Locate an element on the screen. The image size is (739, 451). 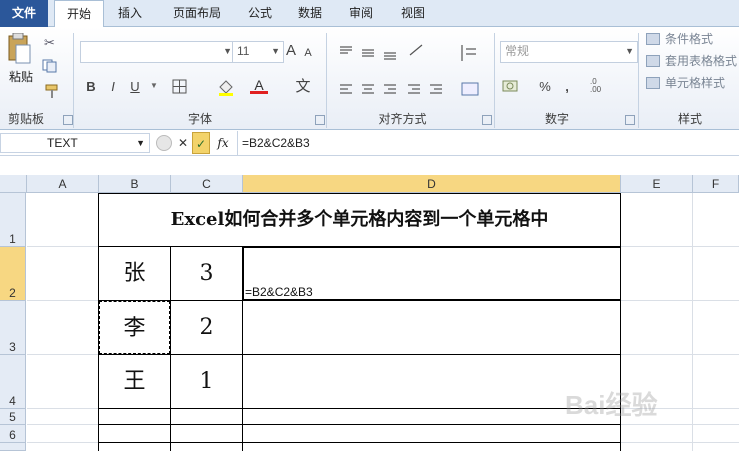
font-size-dropdown: 11 ▼ is located at coordinates (258, 52).